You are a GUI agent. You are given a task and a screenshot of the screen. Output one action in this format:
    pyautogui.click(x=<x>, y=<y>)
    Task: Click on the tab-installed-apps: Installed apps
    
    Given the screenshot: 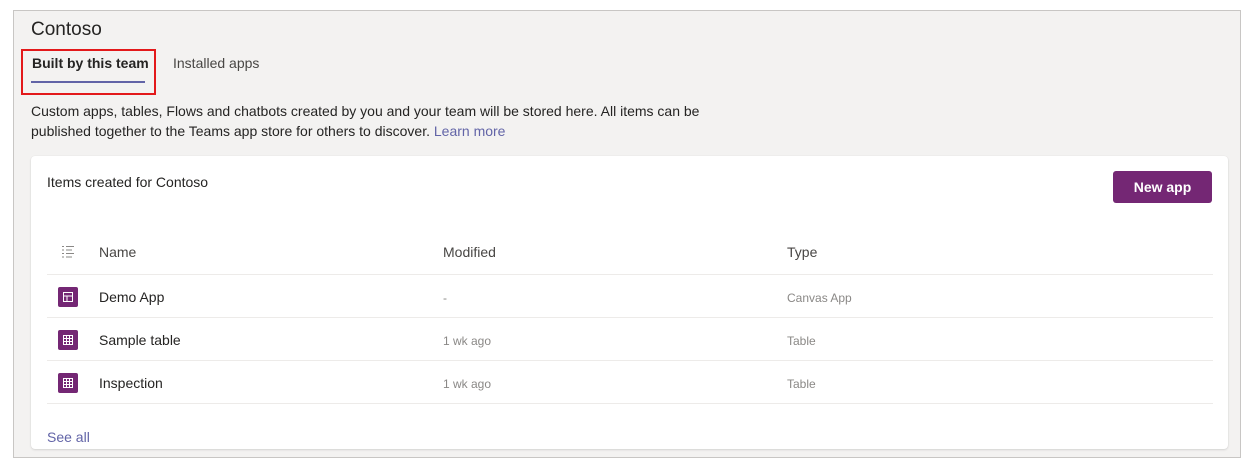 What is the action you would take?
    pyautogui.click(x=216, y=63)
    